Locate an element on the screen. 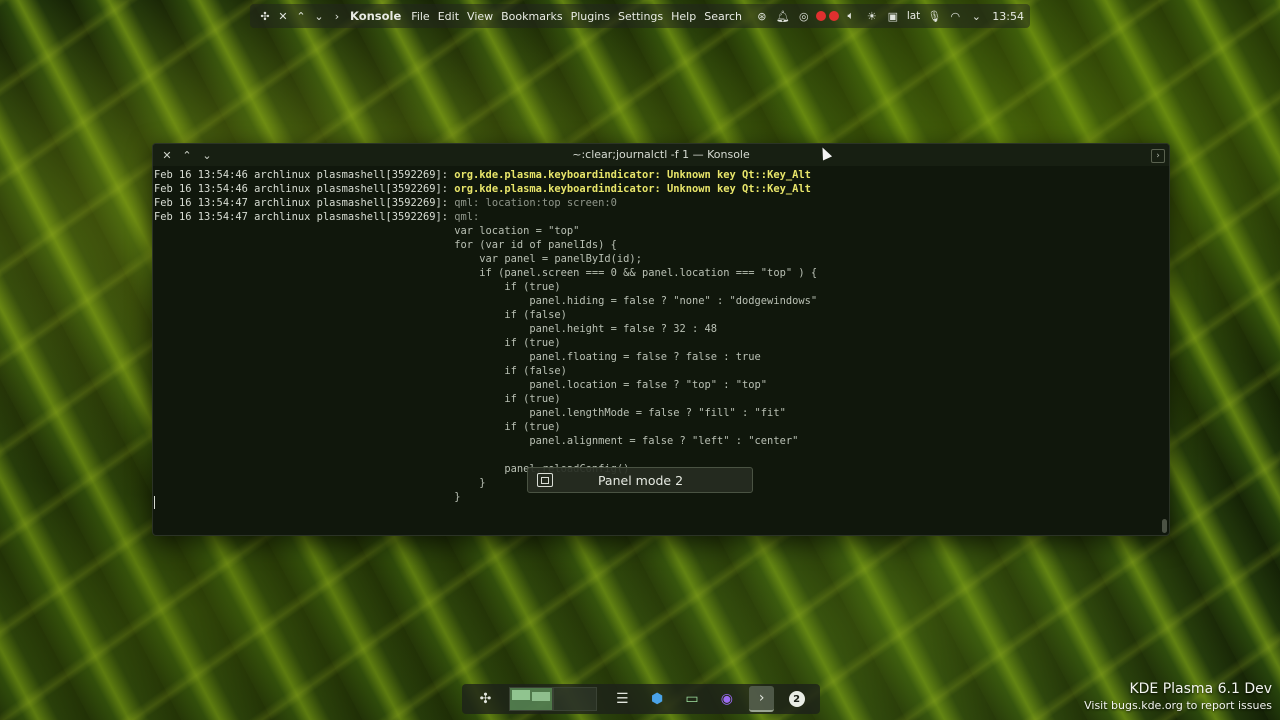 The height and width of the screenshot is (720, 1280). clipboard-icon: ▣ is located at coordinates (893, 16).